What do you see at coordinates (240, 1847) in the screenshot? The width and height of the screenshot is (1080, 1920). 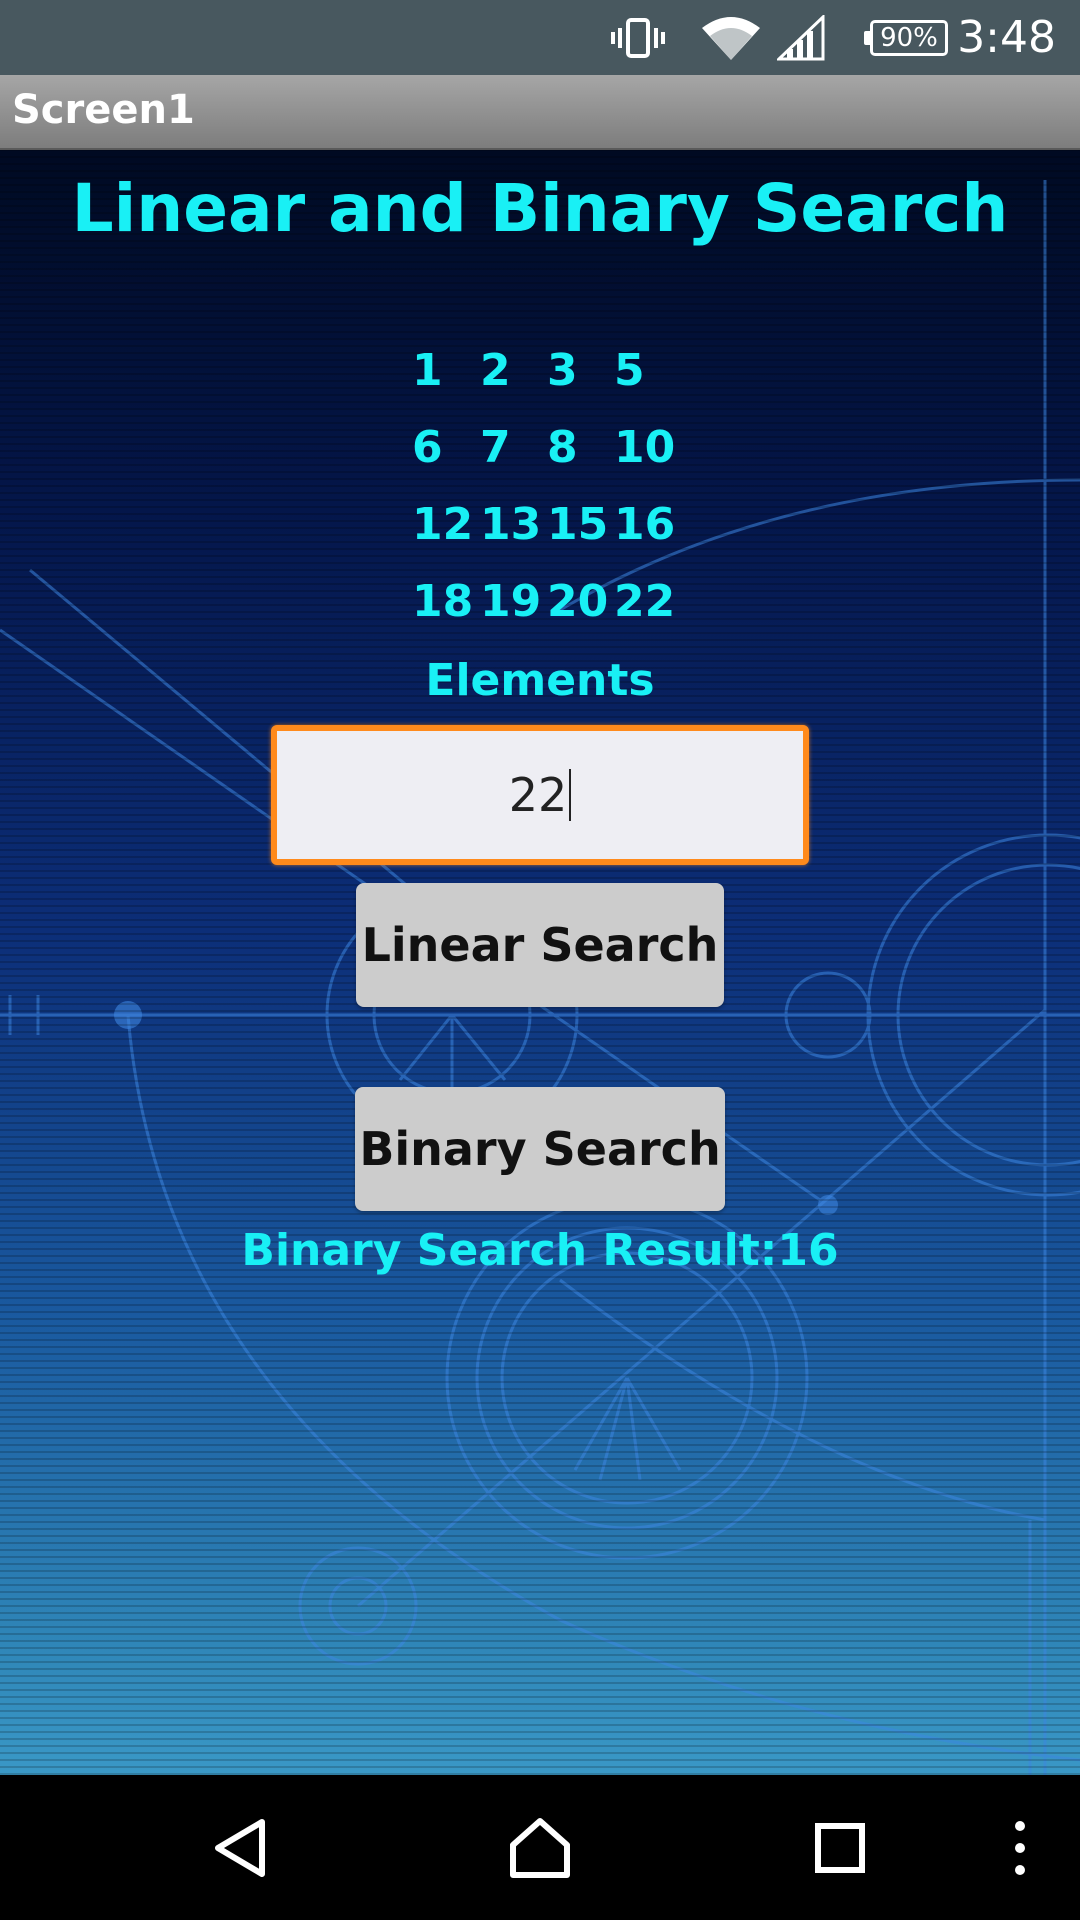 I see `back-icon` at bounding box center [240, 1847].